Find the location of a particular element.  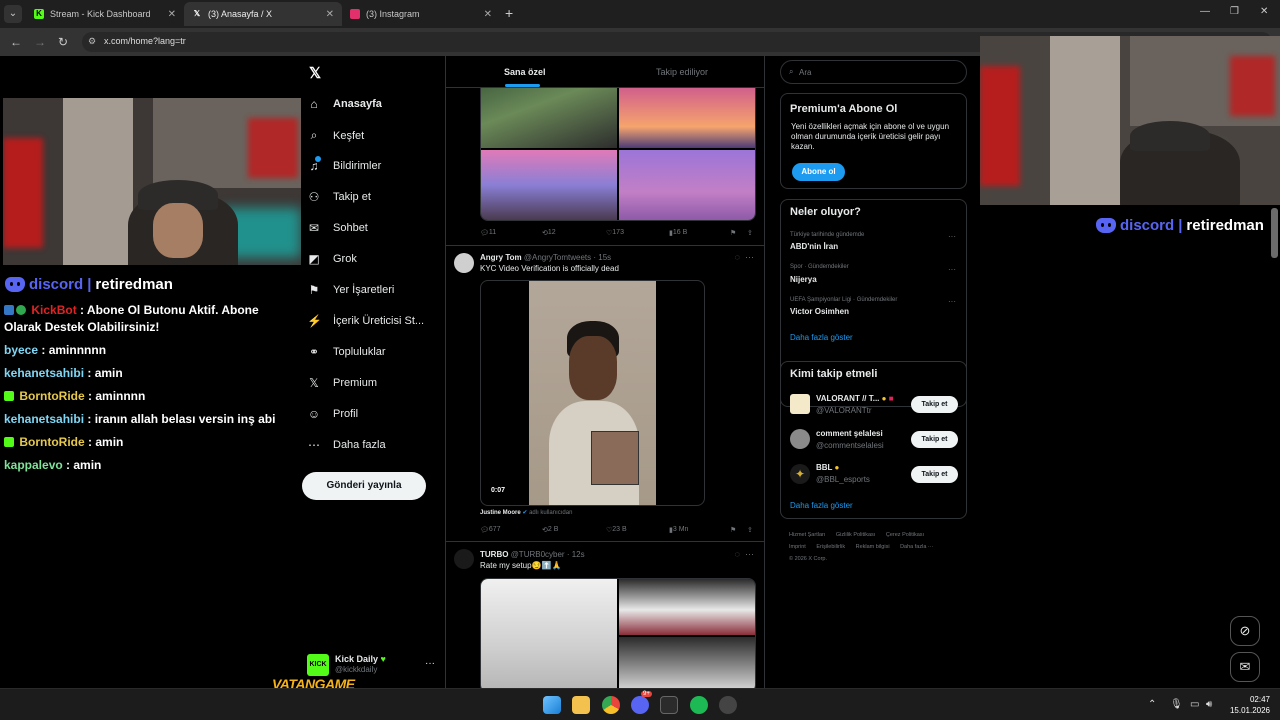

file-explorer-icon is located at coordinates (581, 705).